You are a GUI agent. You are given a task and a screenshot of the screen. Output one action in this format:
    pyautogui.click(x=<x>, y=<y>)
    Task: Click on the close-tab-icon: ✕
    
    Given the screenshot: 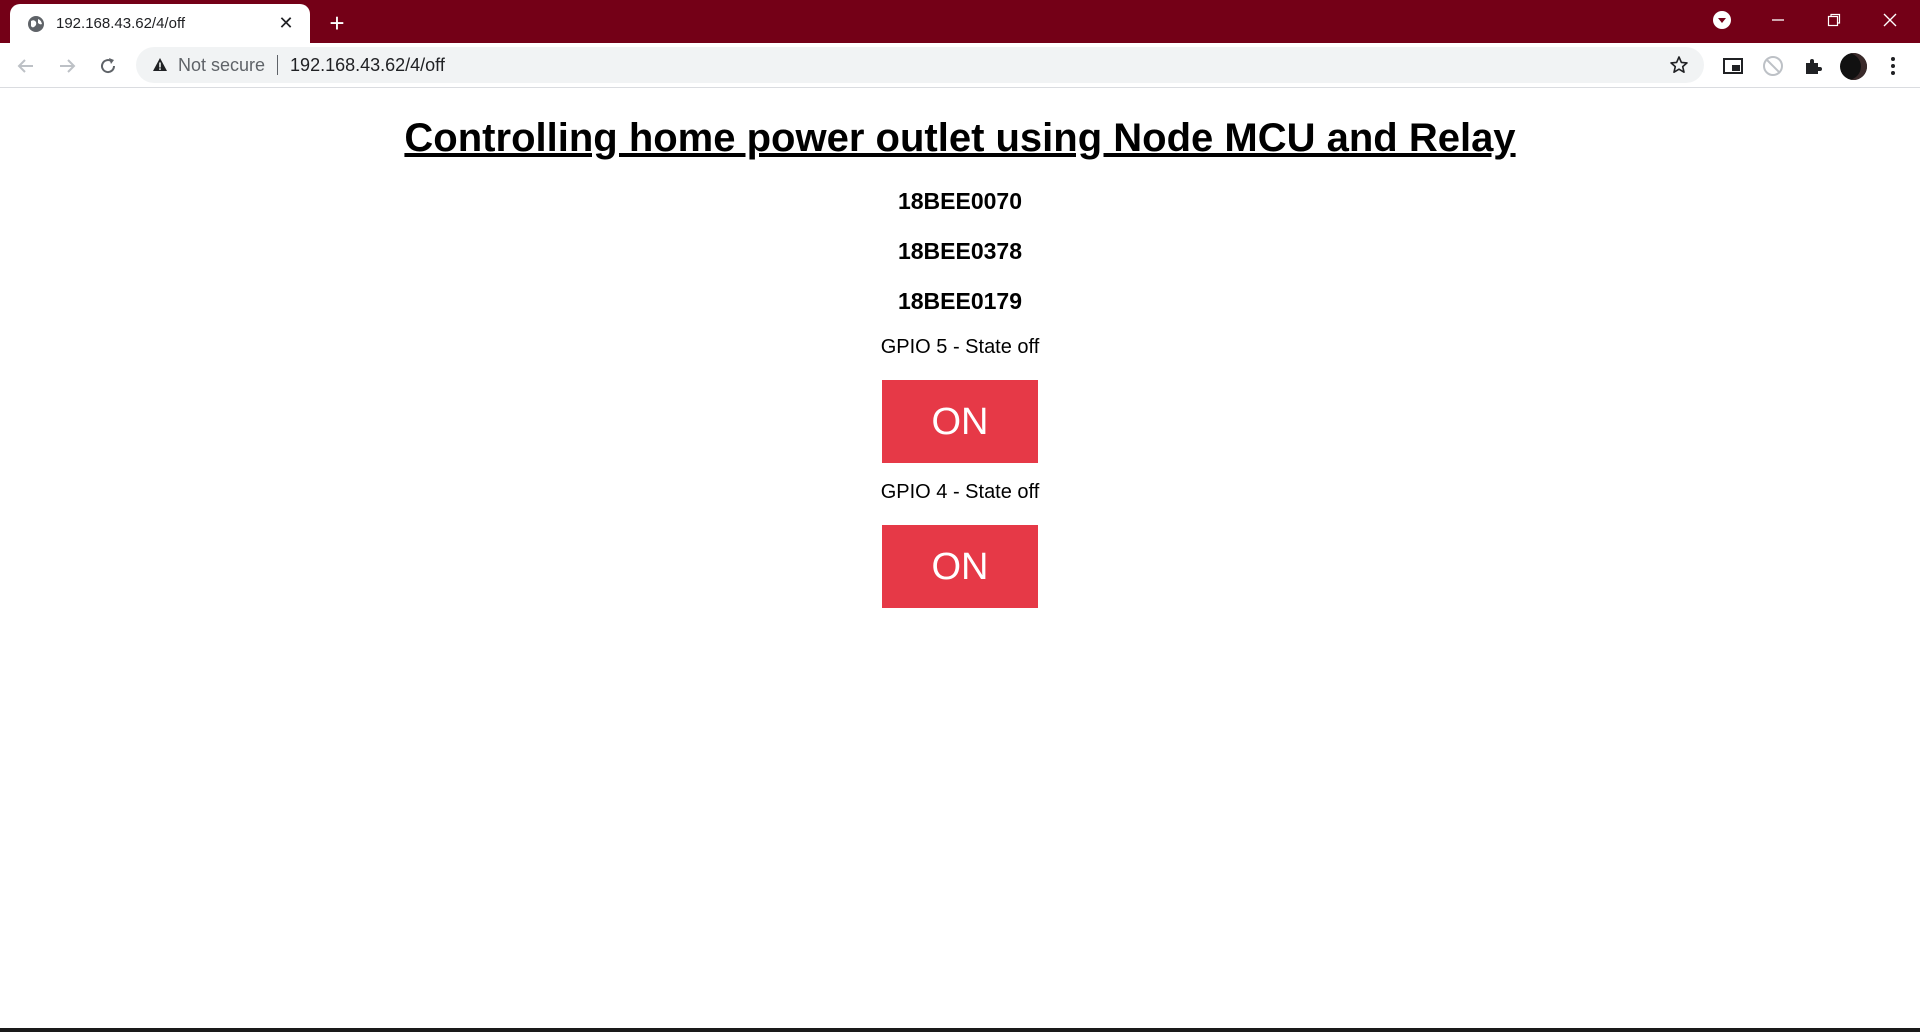 What is the action you would take?
    pyautogui.click(x=286, y=24)
    